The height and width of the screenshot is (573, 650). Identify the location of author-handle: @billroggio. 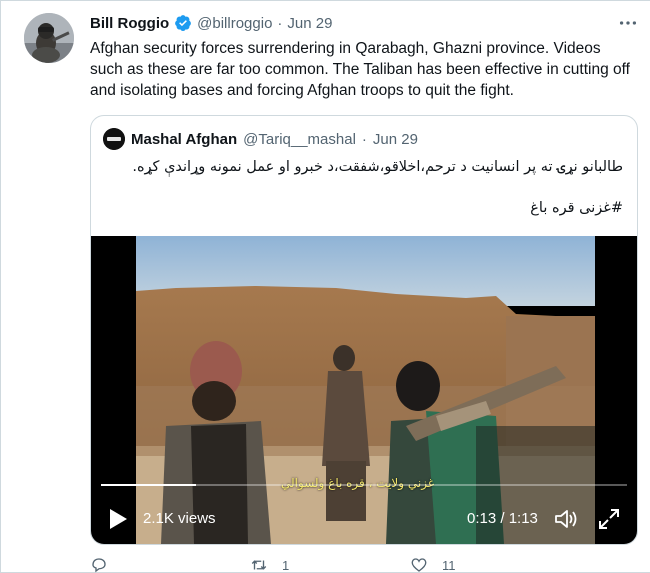
(234, 23).